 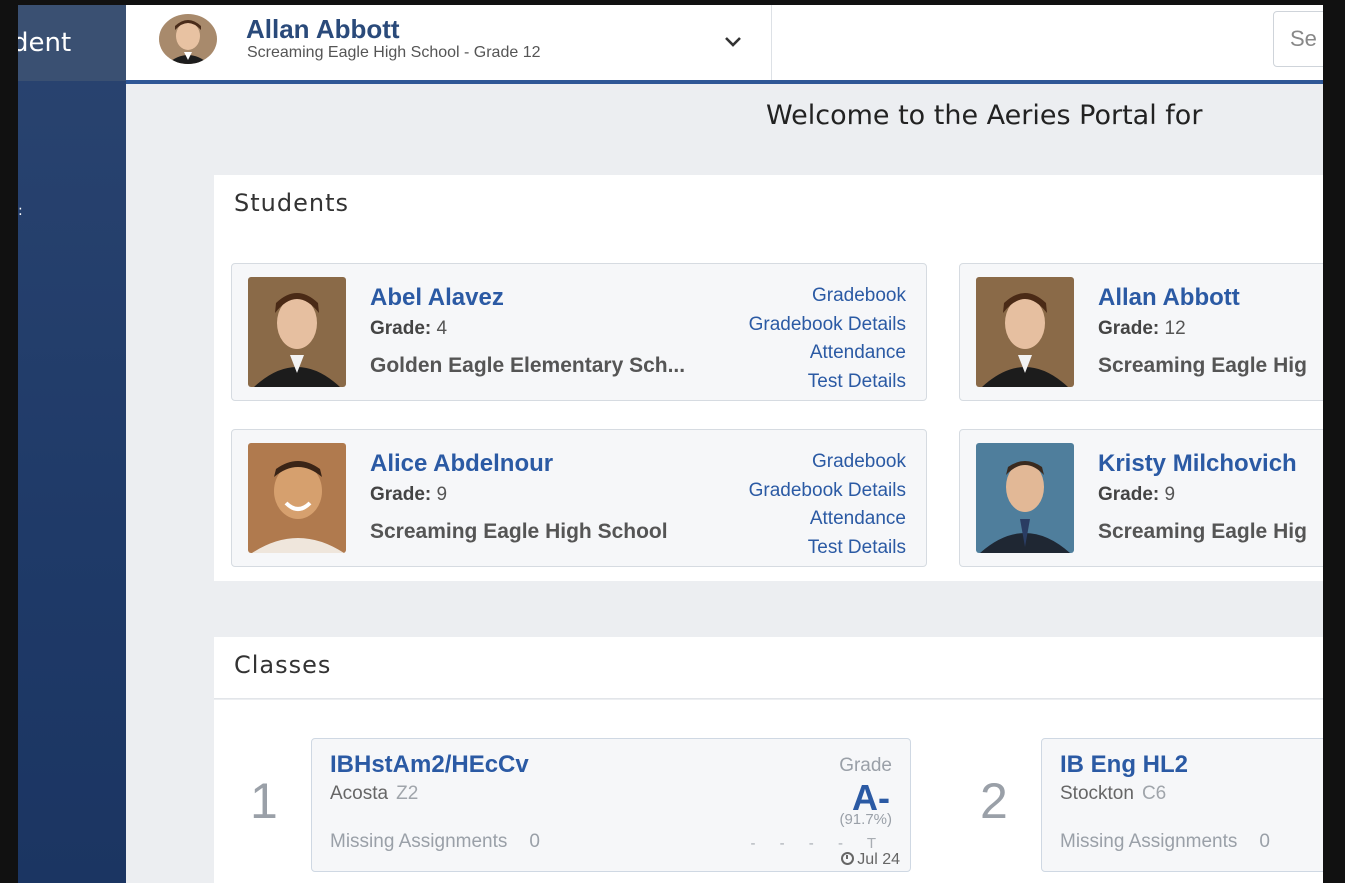 What do you see at coordinates (878, 859) in the screenshot?
I see `updated-date: Jul 24` at bounding box center [878, 859].